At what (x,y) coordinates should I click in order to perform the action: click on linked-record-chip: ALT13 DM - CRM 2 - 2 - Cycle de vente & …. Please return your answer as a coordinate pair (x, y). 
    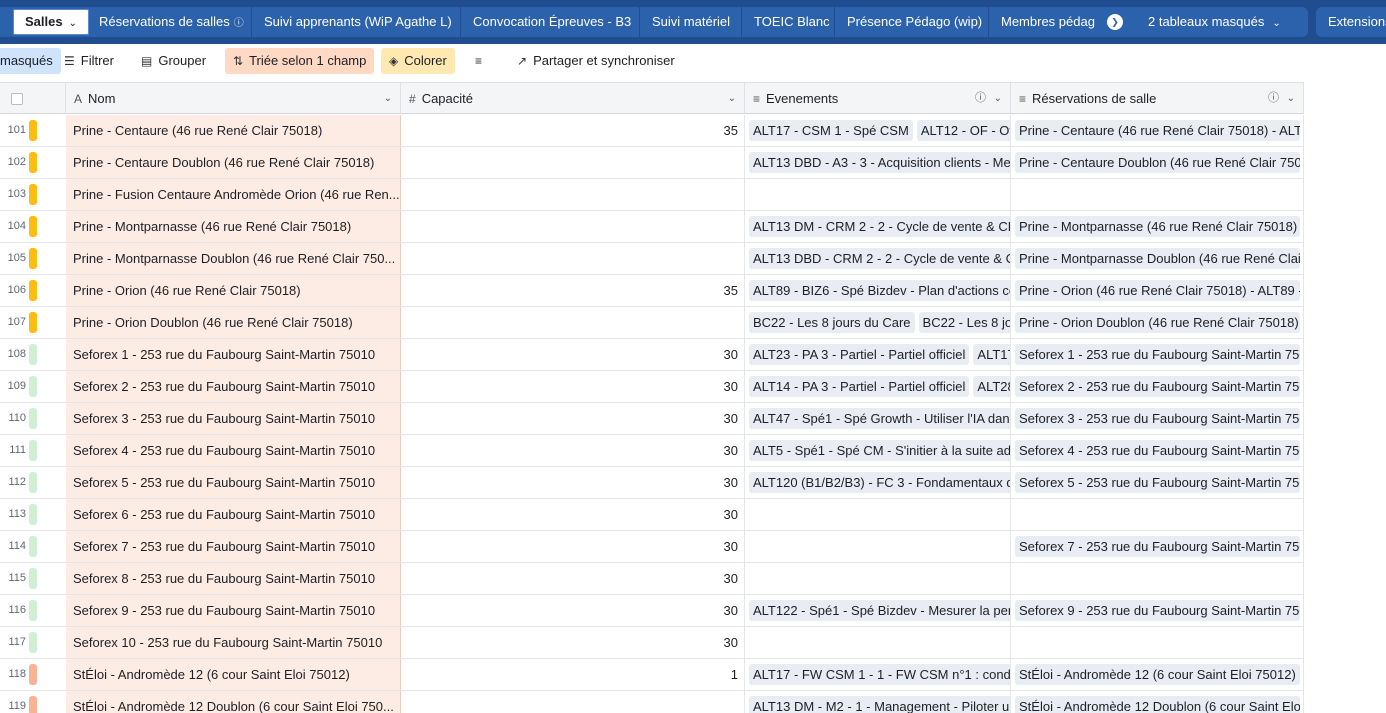
    Looking at the image, I should click on (879, 226).